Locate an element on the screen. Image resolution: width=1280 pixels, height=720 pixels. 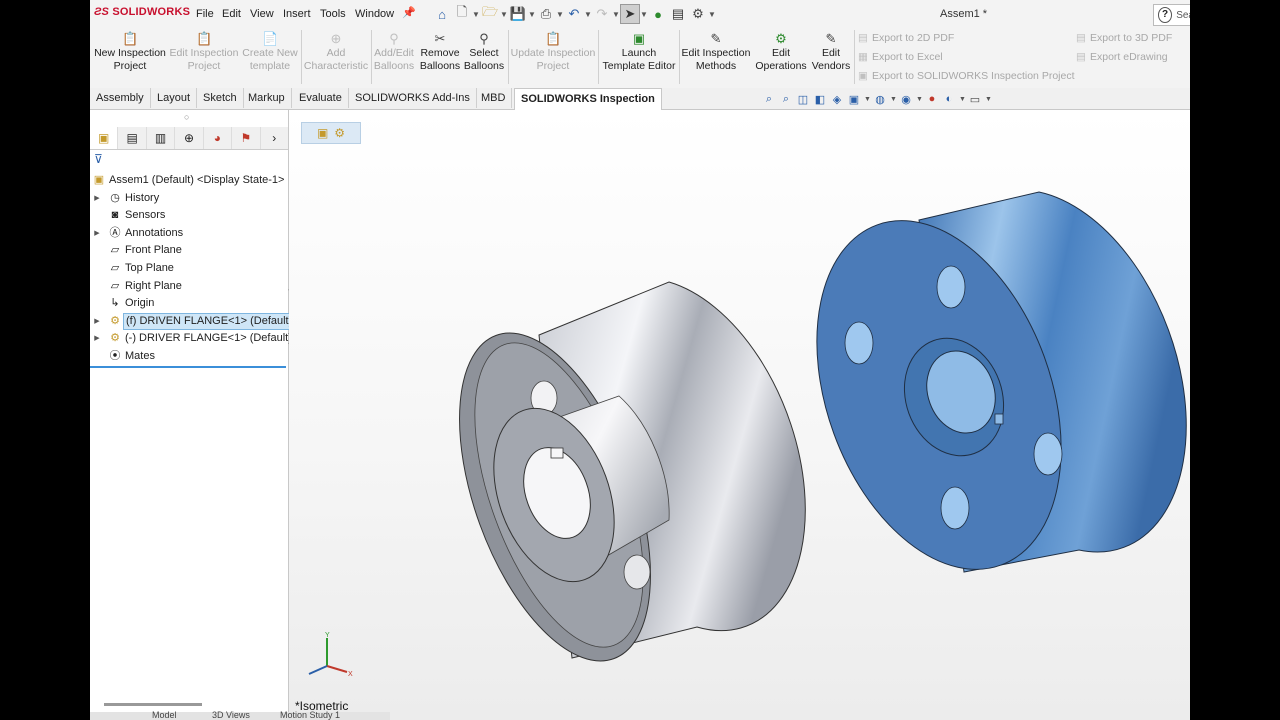
home-icon: ⌂ is located at coordinates (442, 14).